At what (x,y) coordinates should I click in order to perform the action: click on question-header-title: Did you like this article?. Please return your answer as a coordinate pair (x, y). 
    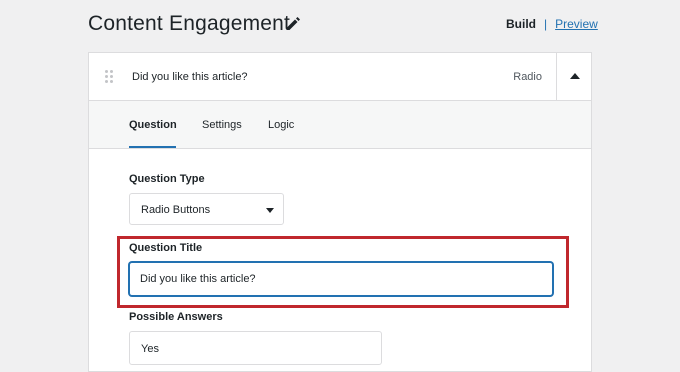
    Looking at the image, I should click on (190, 77).